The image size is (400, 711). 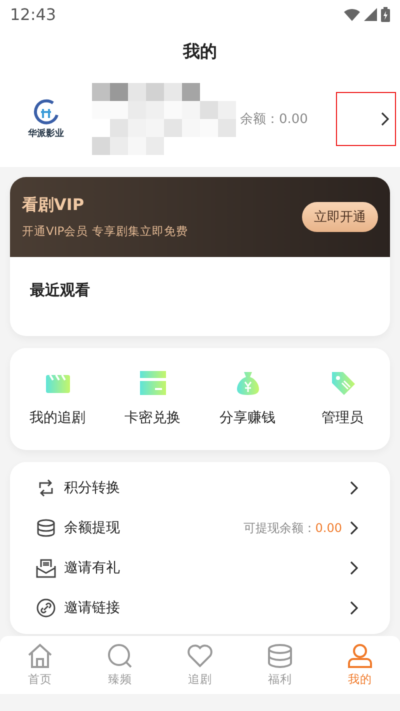 I want to click on home-icon, so click(x=40, y=656).